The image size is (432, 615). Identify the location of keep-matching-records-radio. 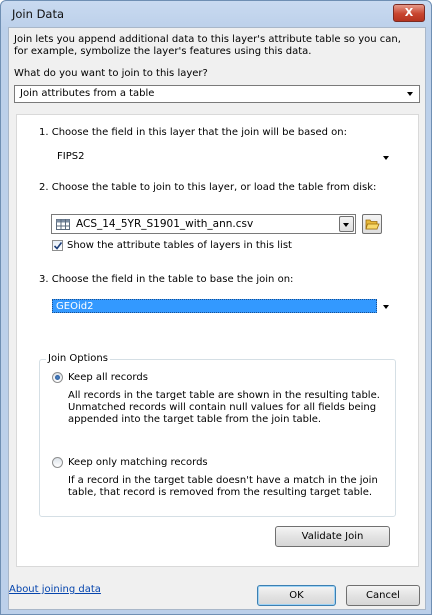
(57, 462).